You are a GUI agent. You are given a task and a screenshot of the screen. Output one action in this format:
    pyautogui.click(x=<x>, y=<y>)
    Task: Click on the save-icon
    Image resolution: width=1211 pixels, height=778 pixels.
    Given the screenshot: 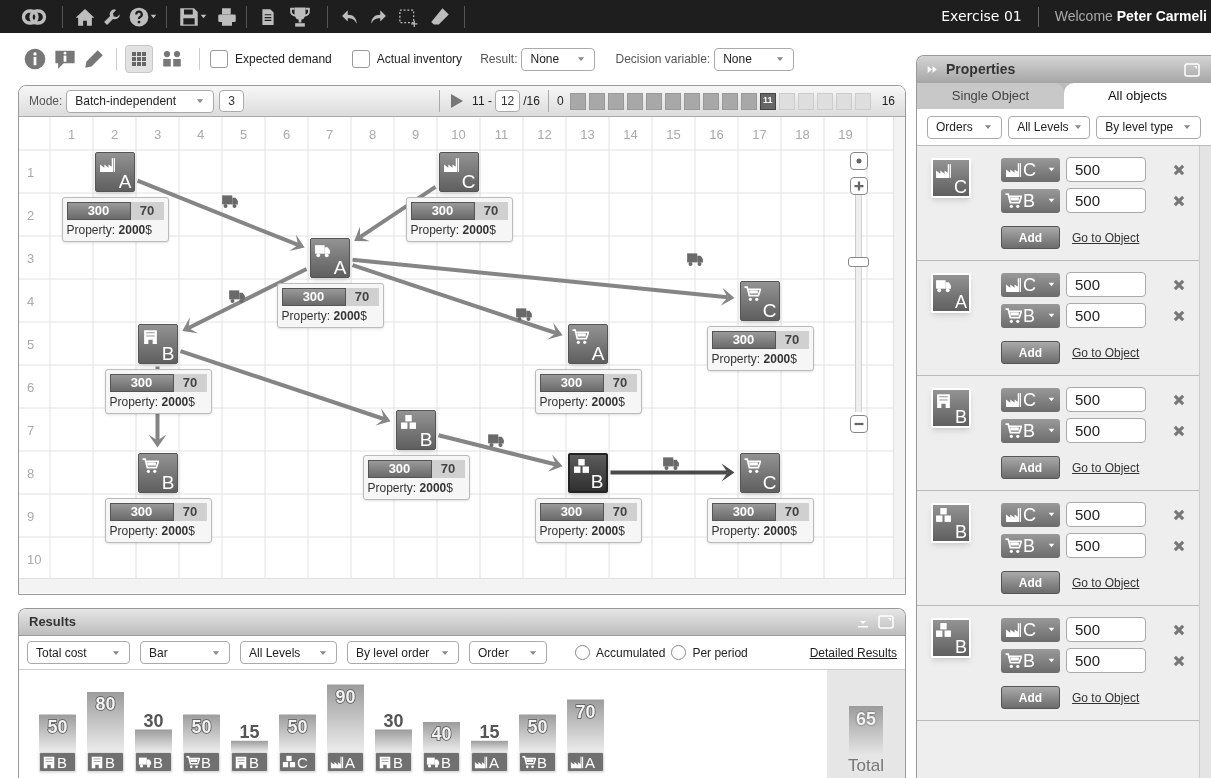 What is the action you would take?
    pyautogui.click(x=189, y=16)
    